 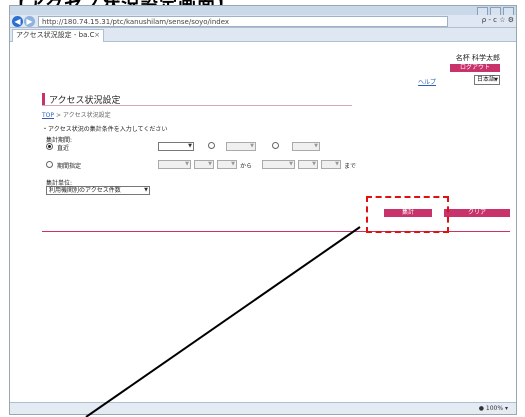 What do you see at coordinates (407, 214) in the screenshot?
I see `annotation-highlight-box` at bounding box center [407, 214].